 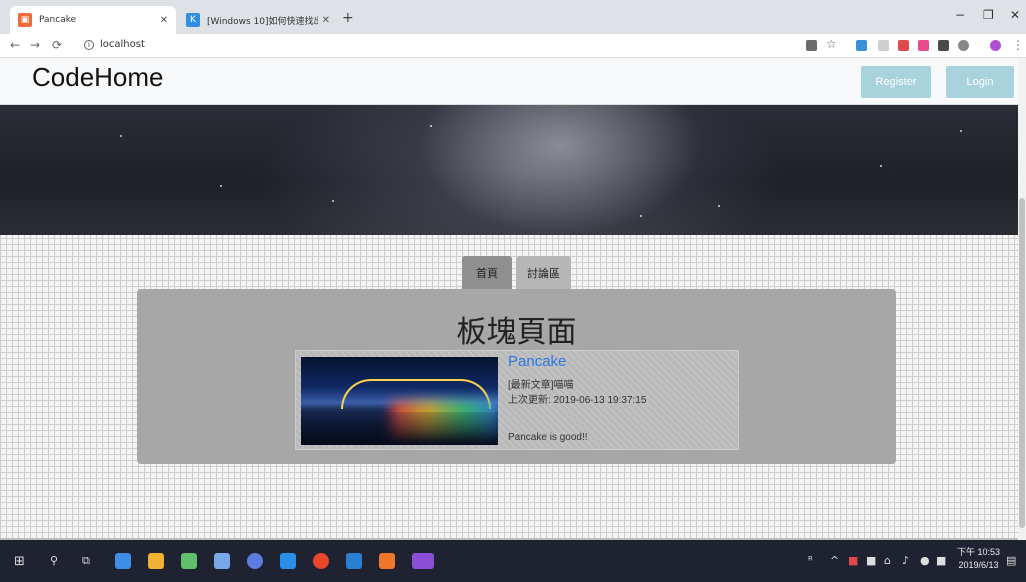 I want to click on scrollbar-thumb, so click(x=1022, y=363).